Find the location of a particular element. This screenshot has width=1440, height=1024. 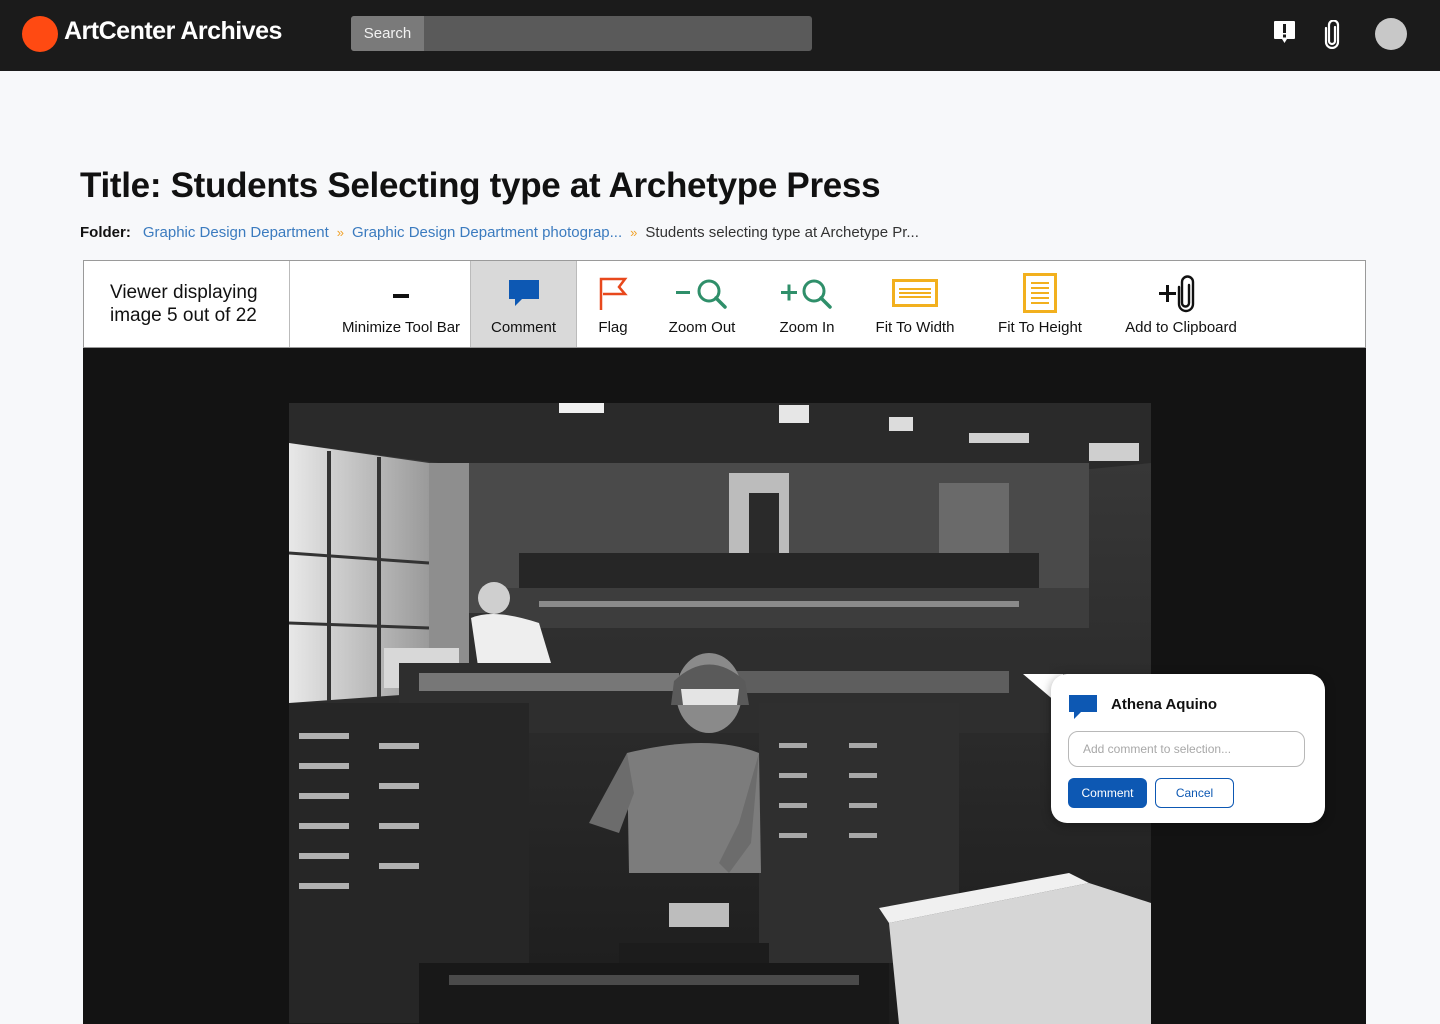

fit-to-height-button: Fit To Height is located at coordinates (1040, 304).